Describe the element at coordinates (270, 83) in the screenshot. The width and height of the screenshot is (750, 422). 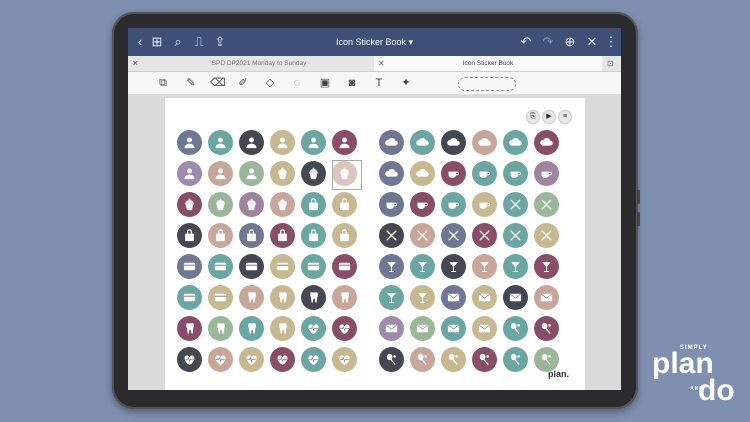
I see `shapes-tool-icon: ◇` at that location.